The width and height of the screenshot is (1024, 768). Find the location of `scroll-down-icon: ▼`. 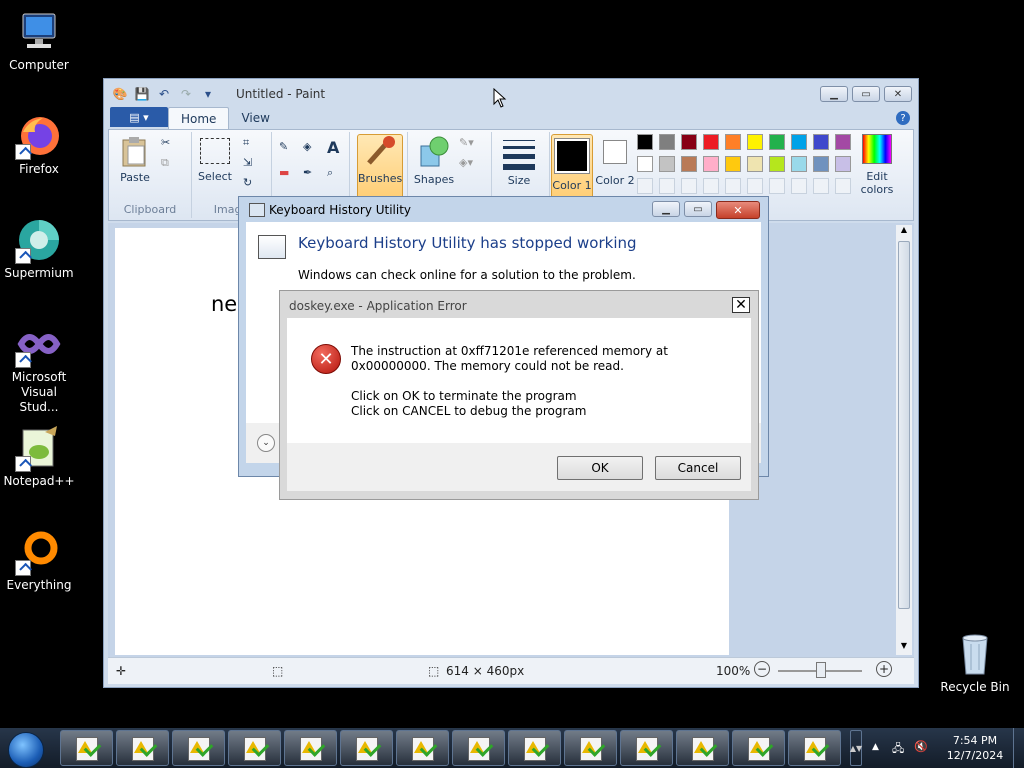

scroll-down-icon: ▼ is located at coordinates (904, 648).